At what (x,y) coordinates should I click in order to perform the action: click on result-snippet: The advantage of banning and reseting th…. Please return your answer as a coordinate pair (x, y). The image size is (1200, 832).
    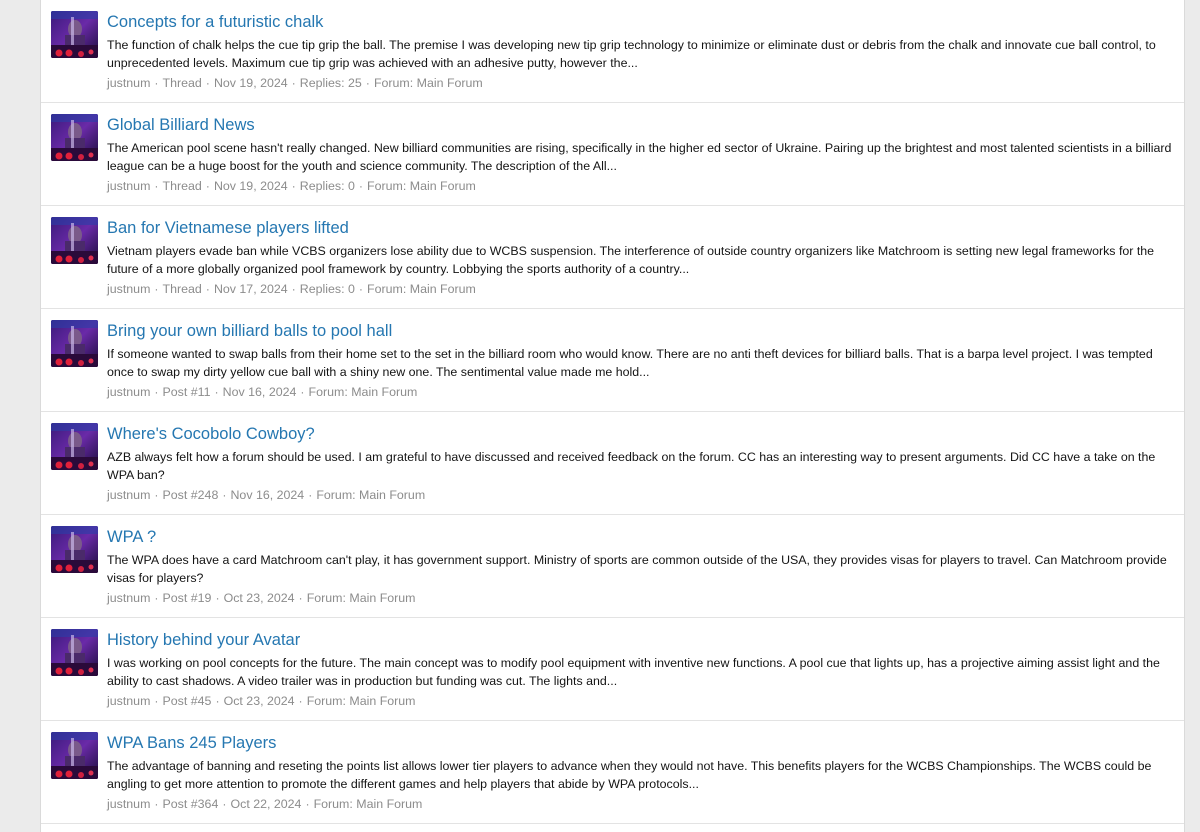
    Looking at the image, I should click on (629, 775).